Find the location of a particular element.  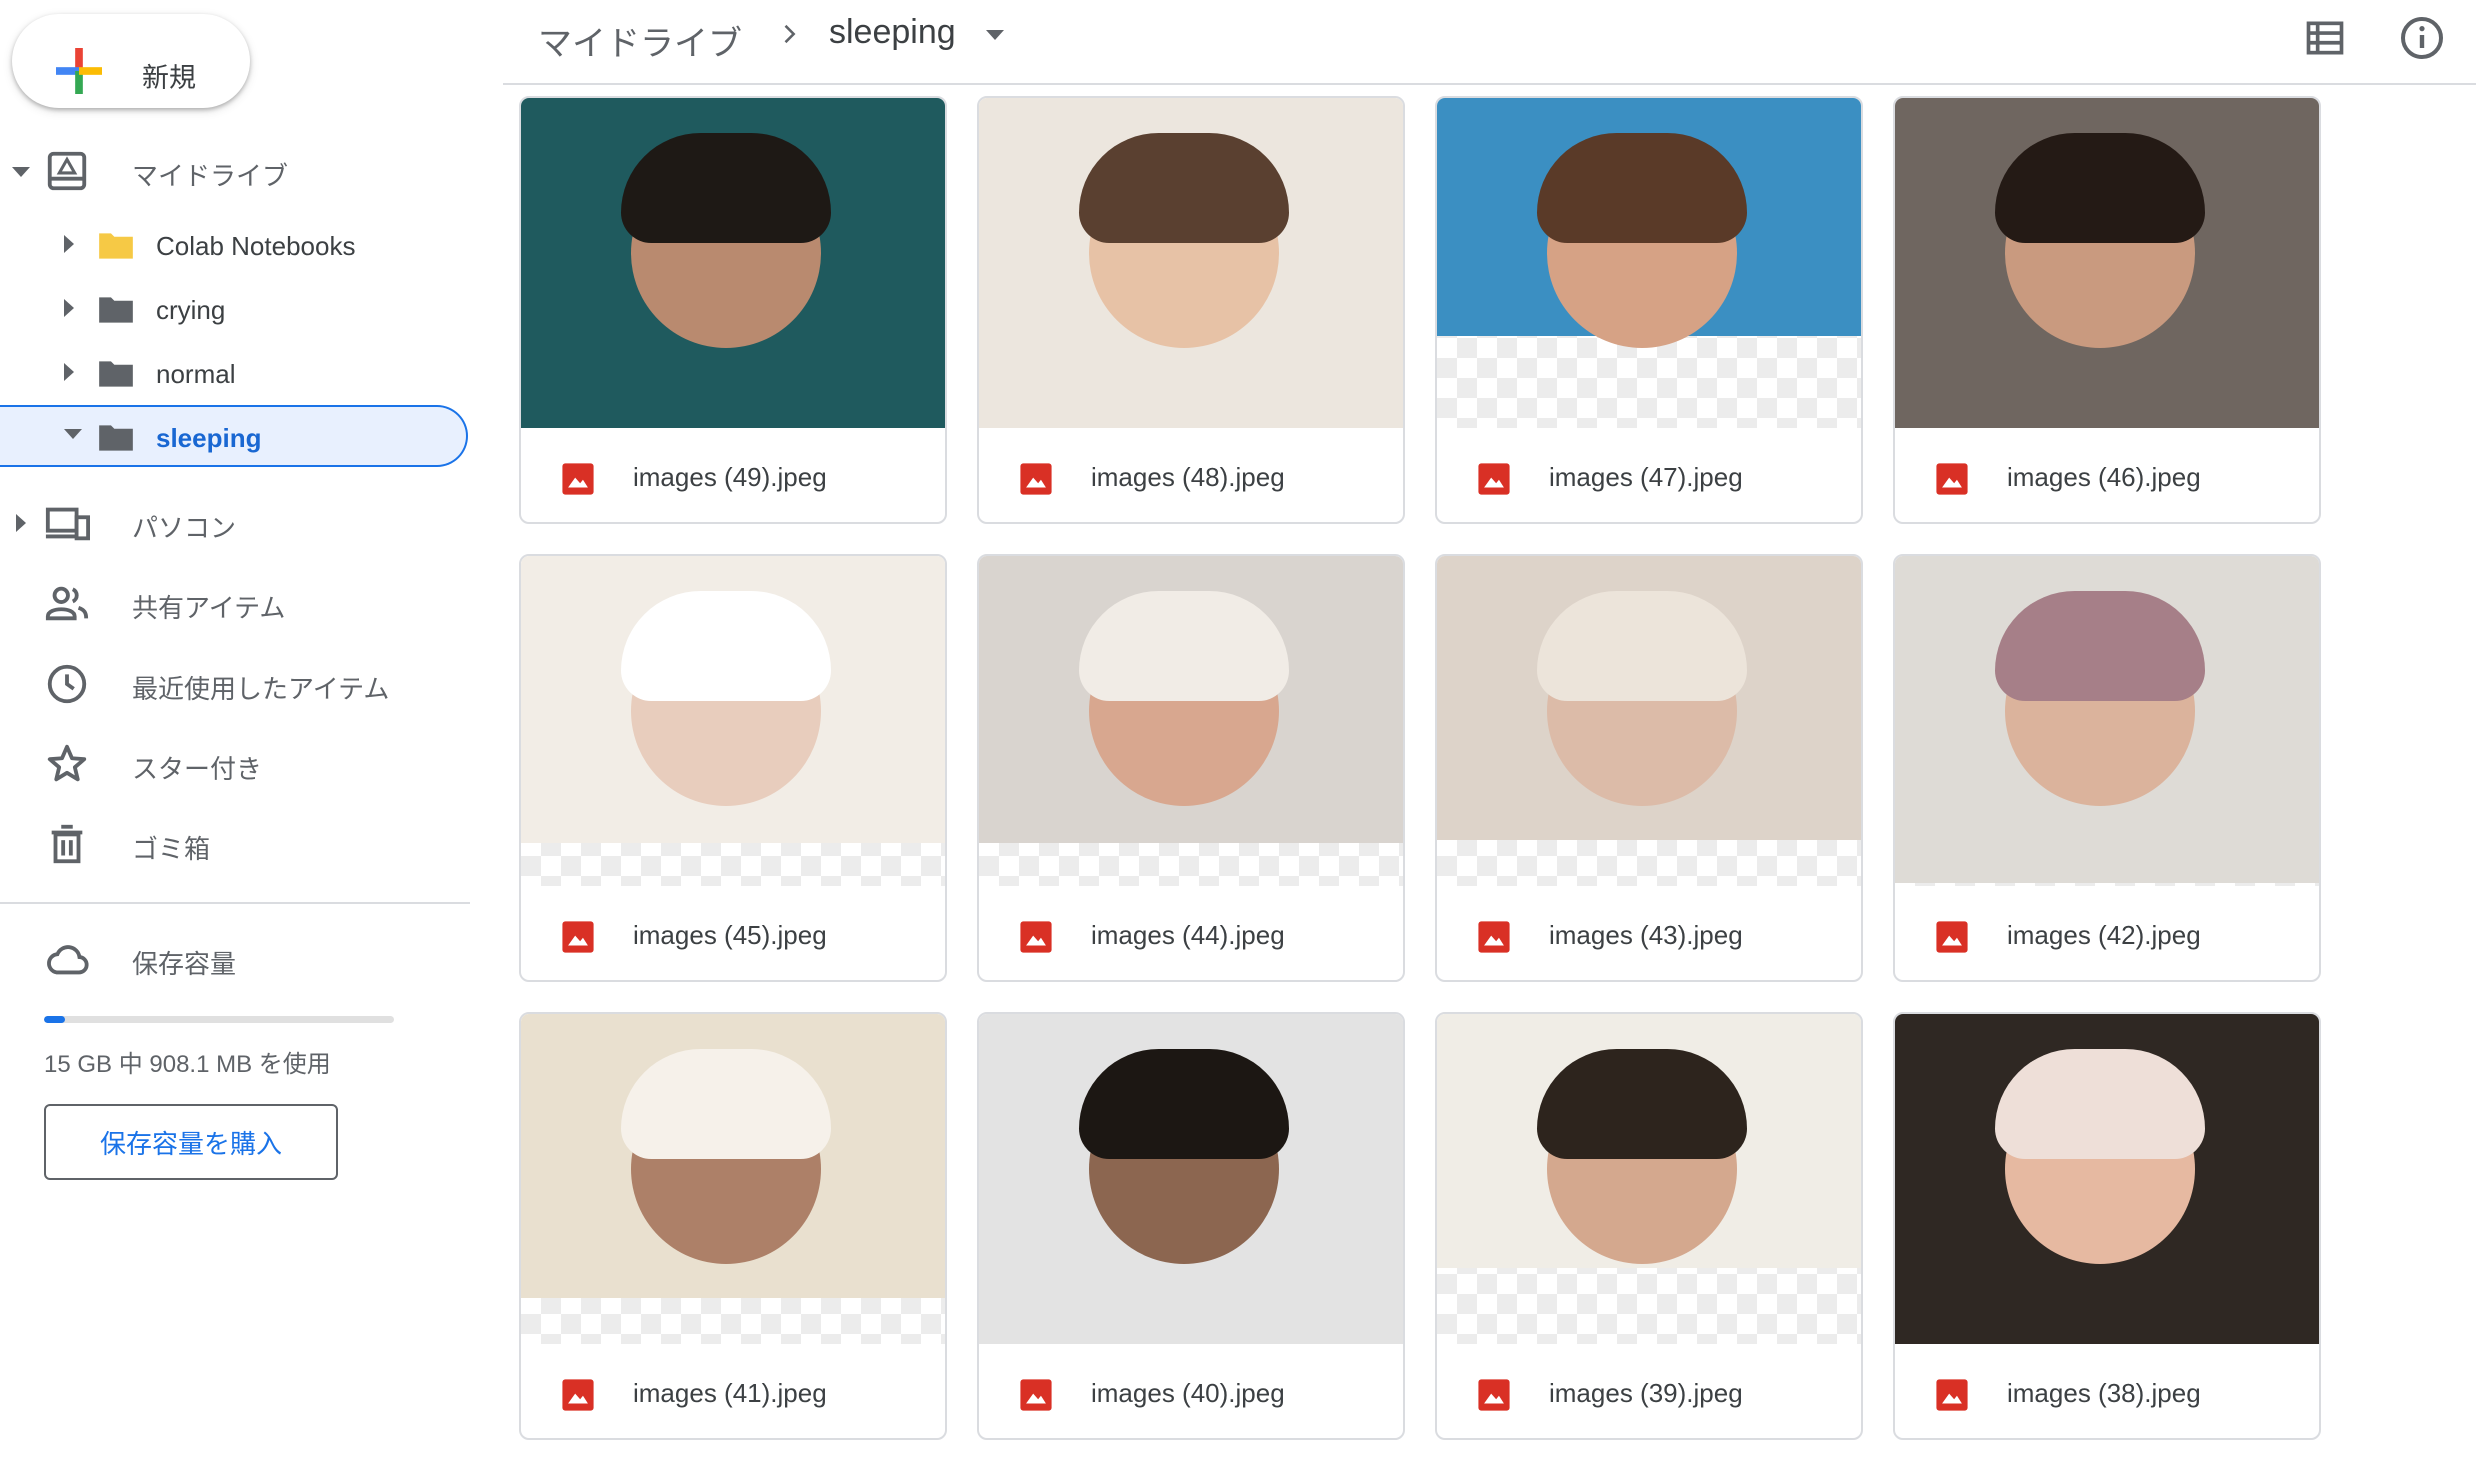

file-name: images (39).jpeg is located at coordinates (1646, 1393).